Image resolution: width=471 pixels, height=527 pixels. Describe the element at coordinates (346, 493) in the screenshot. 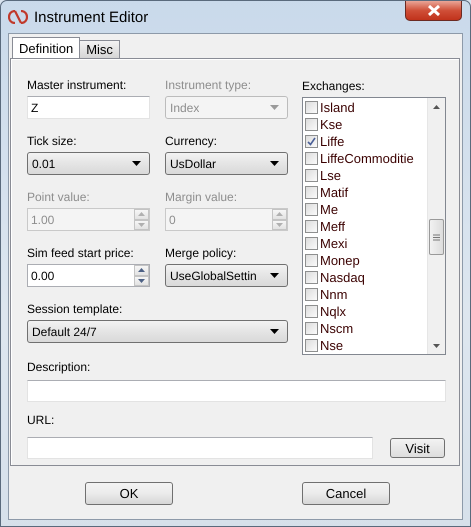

I see `dialog-button: Cancel` at that location.